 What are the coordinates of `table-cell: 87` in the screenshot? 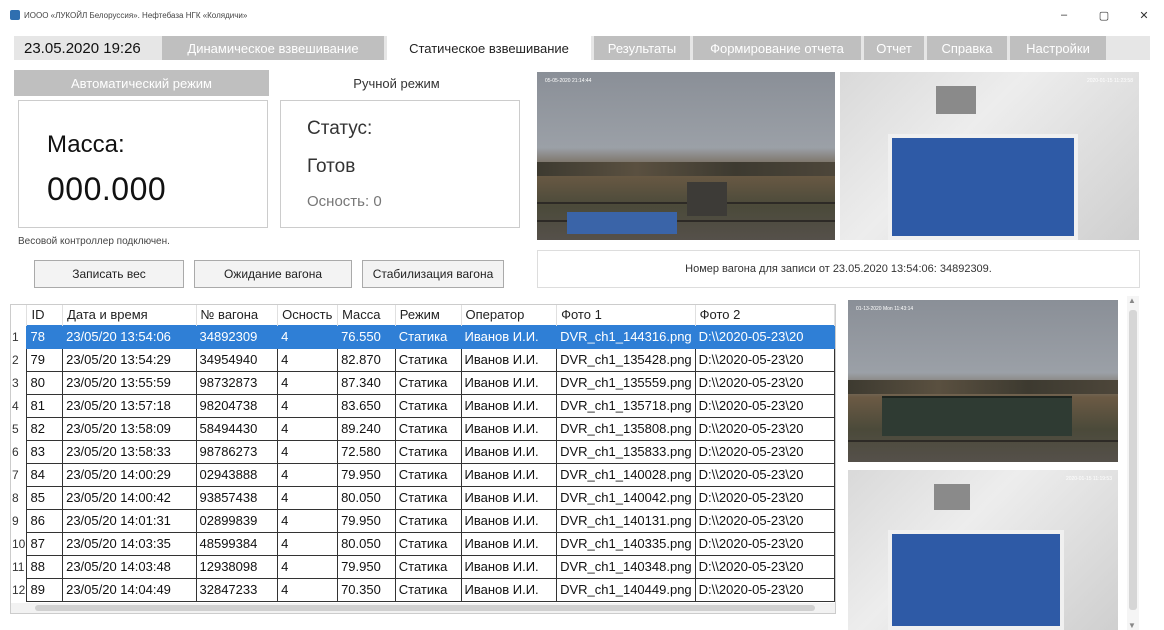 It's located at (45, 543).